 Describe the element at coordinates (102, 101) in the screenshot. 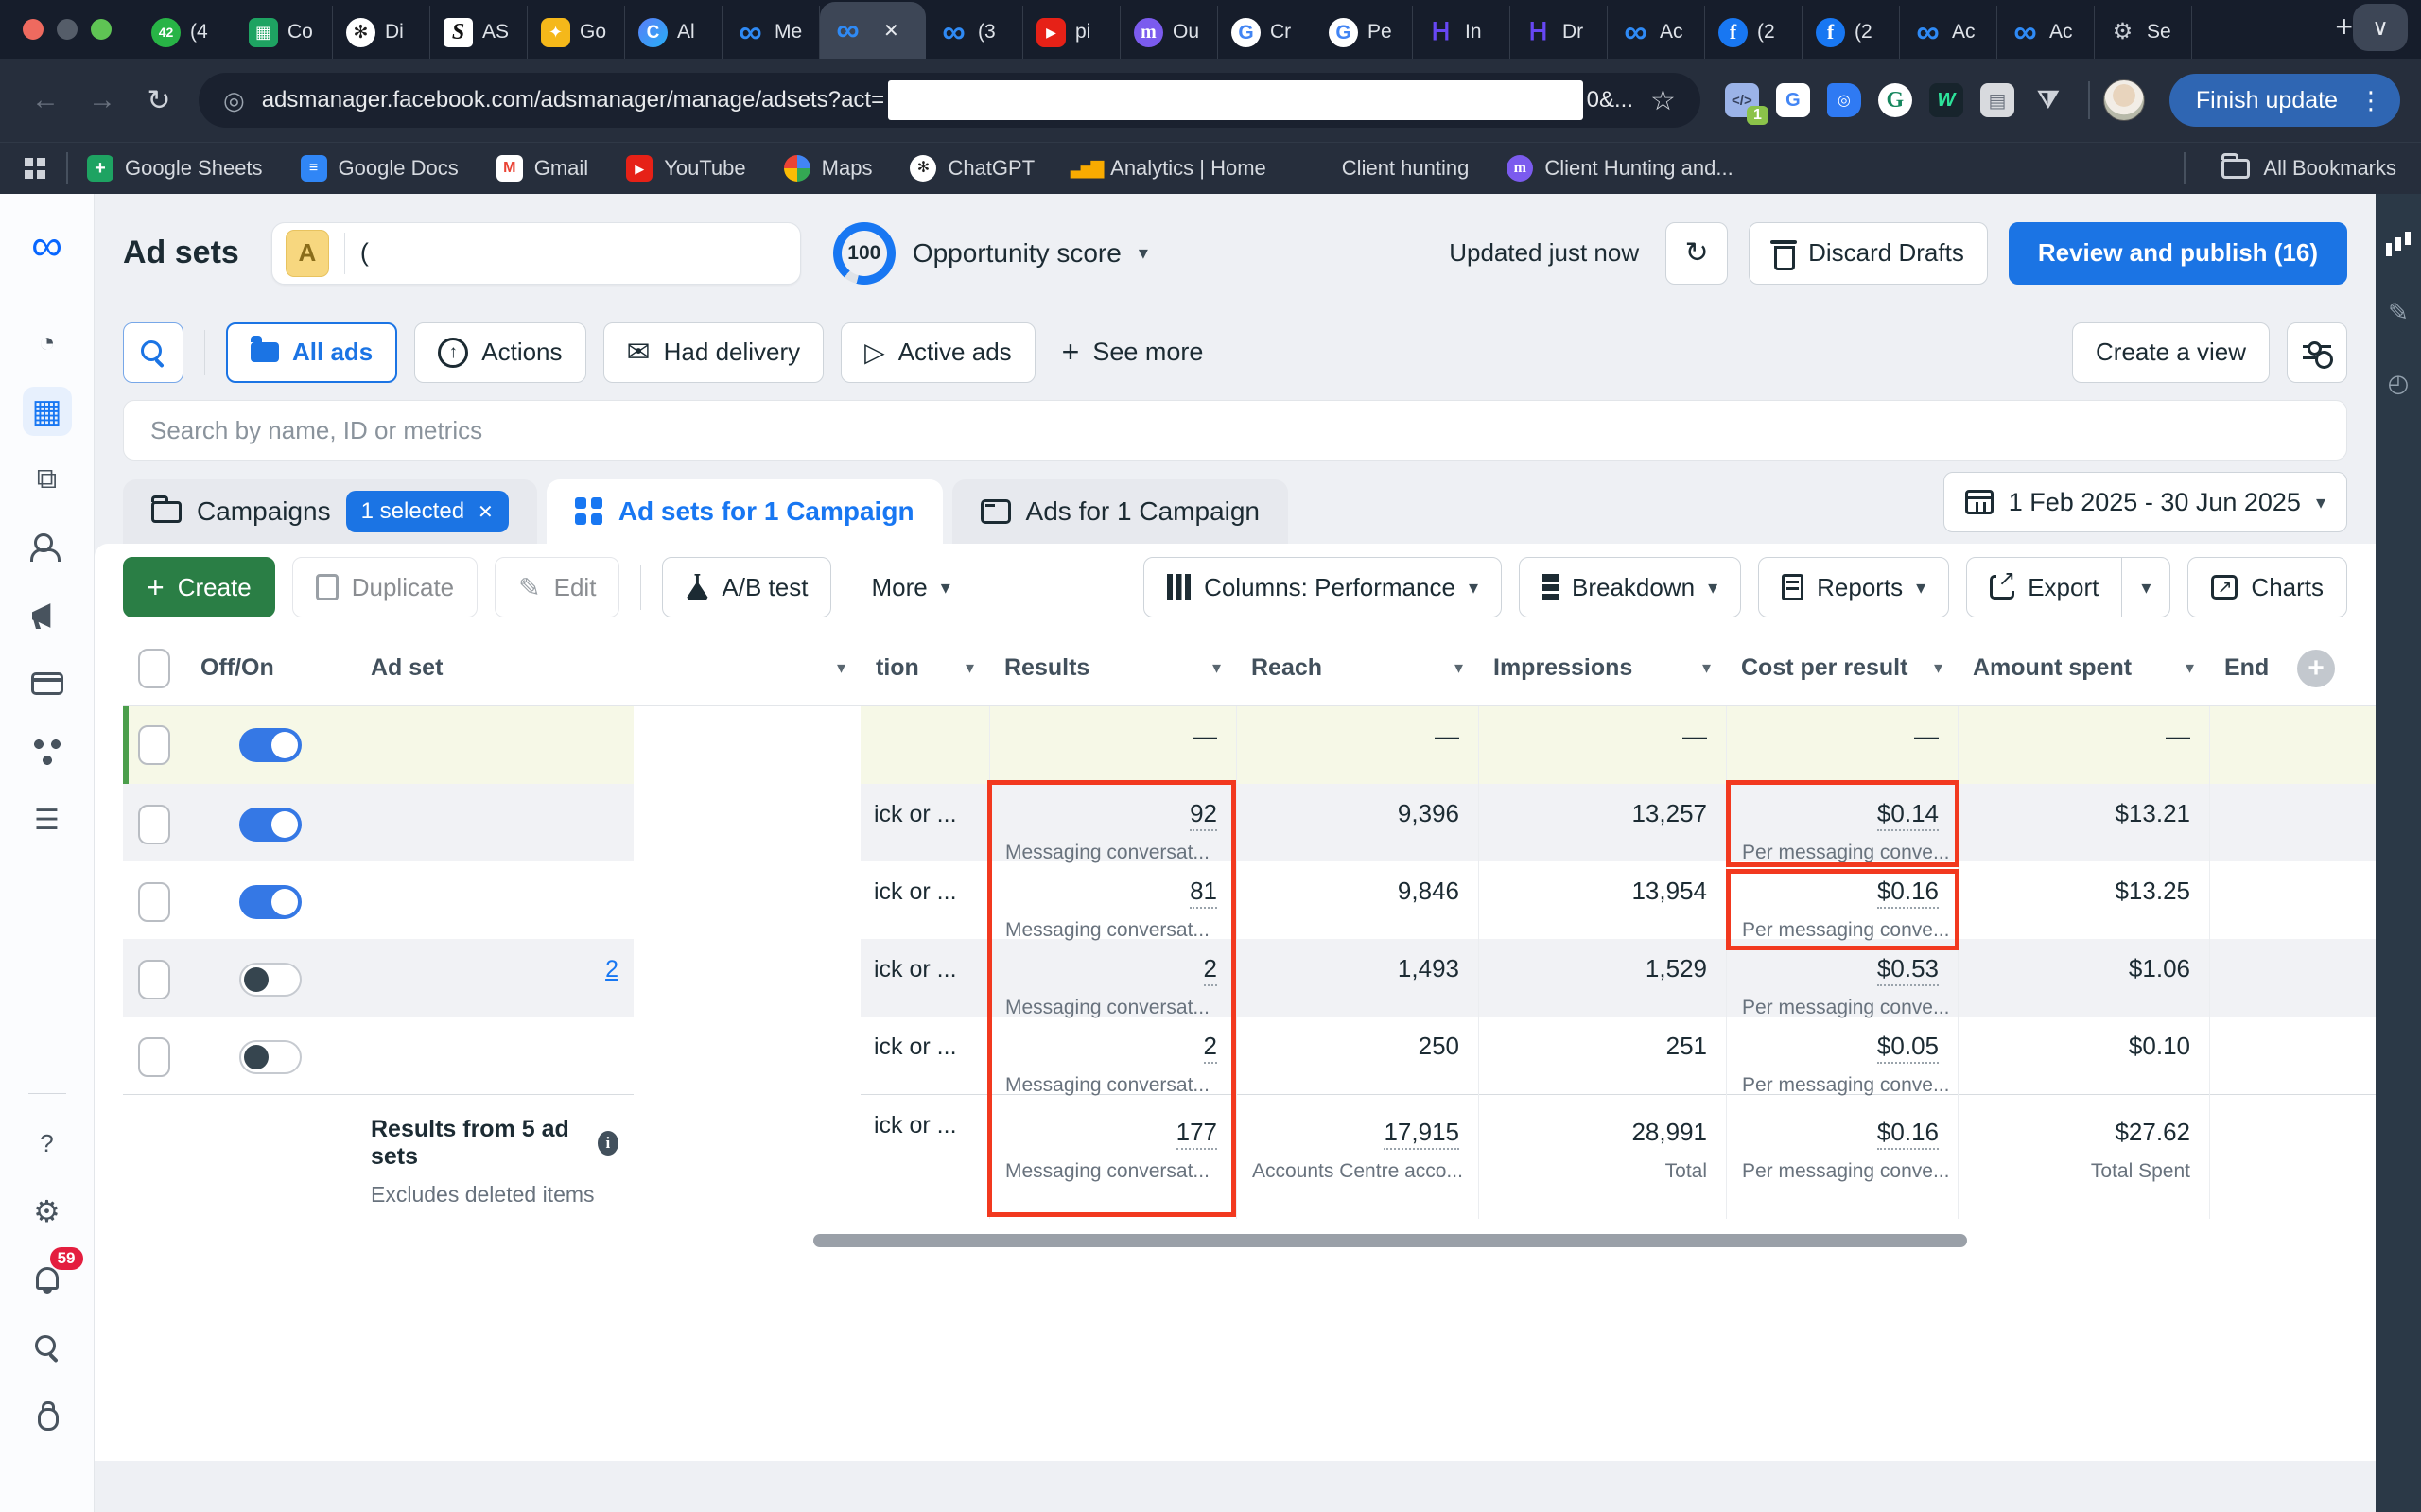

I see `forward-icon: →` at that location.